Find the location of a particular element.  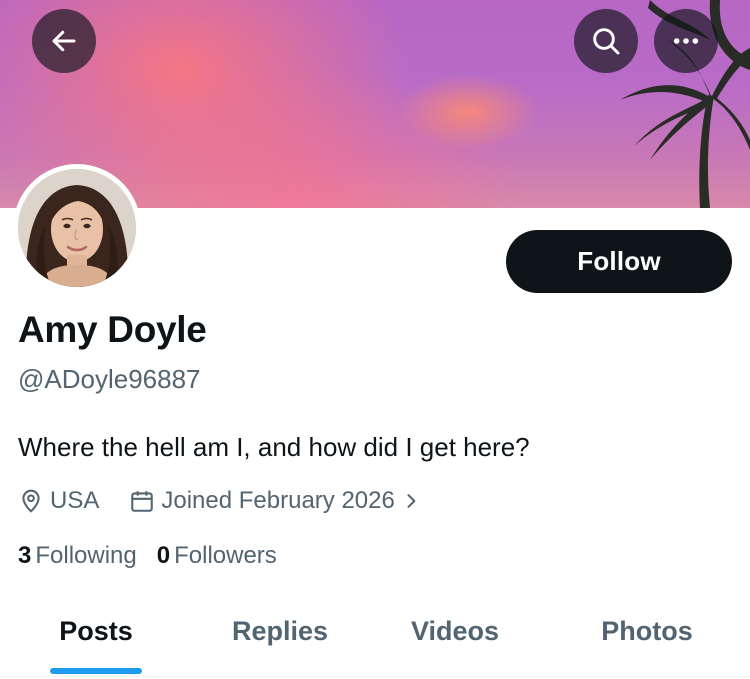

profile-tabs: Posts Replies Videos Photos is located at coordinates (375, 638).